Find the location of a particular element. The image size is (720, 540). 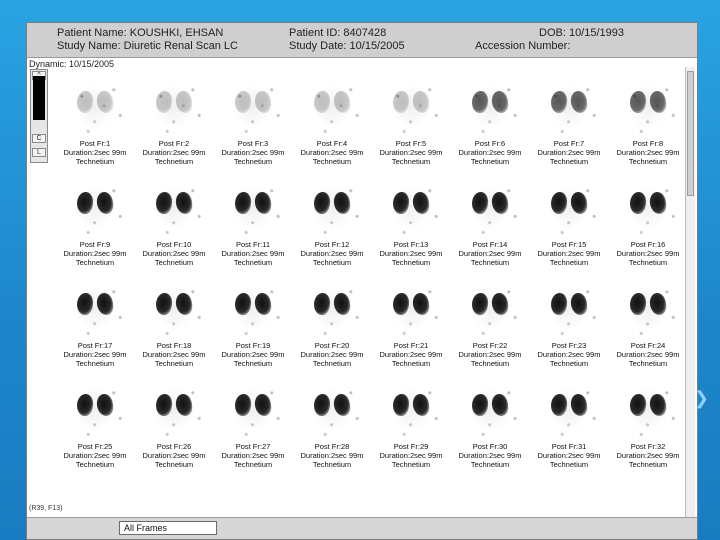

scan-frame: Post Fr:7 Duration:2sec 99m Technetium is located at coordinates (569, 117).